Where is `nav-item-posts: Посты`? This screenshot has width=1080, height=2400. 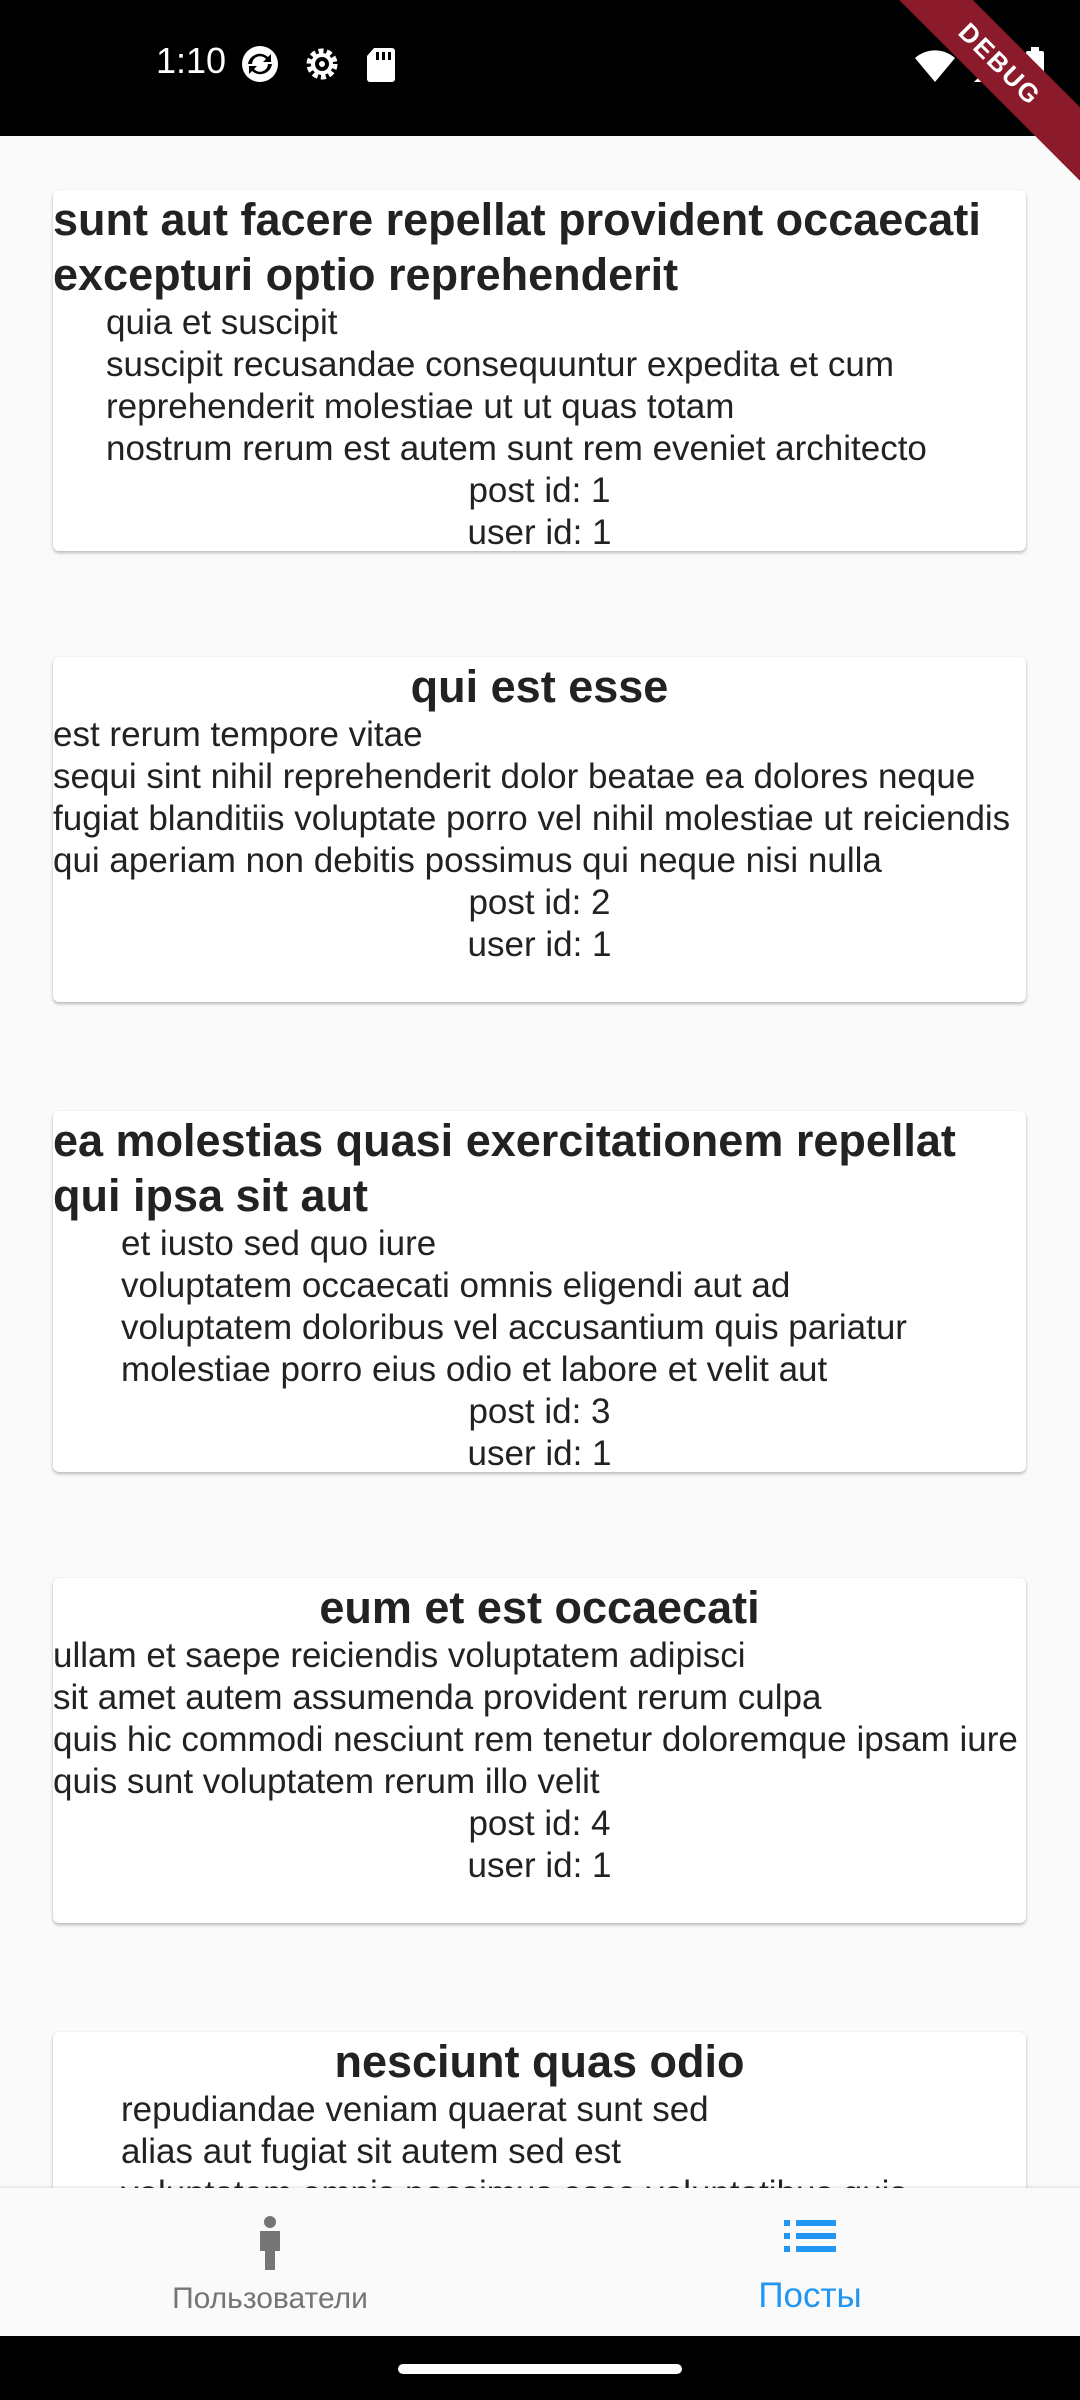 nav-item-posts: Посты is located at coordinates (810, 2262).